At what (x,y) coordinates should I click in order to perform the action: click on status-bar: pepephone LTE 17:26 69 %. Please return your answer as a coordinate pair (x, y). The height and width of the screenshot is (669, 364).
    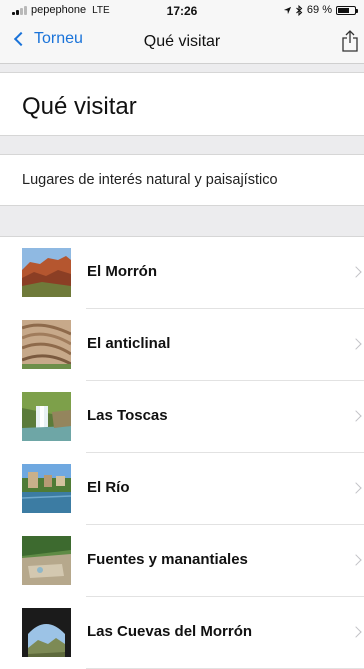
    Looking at the image, I should click on (182, 10).